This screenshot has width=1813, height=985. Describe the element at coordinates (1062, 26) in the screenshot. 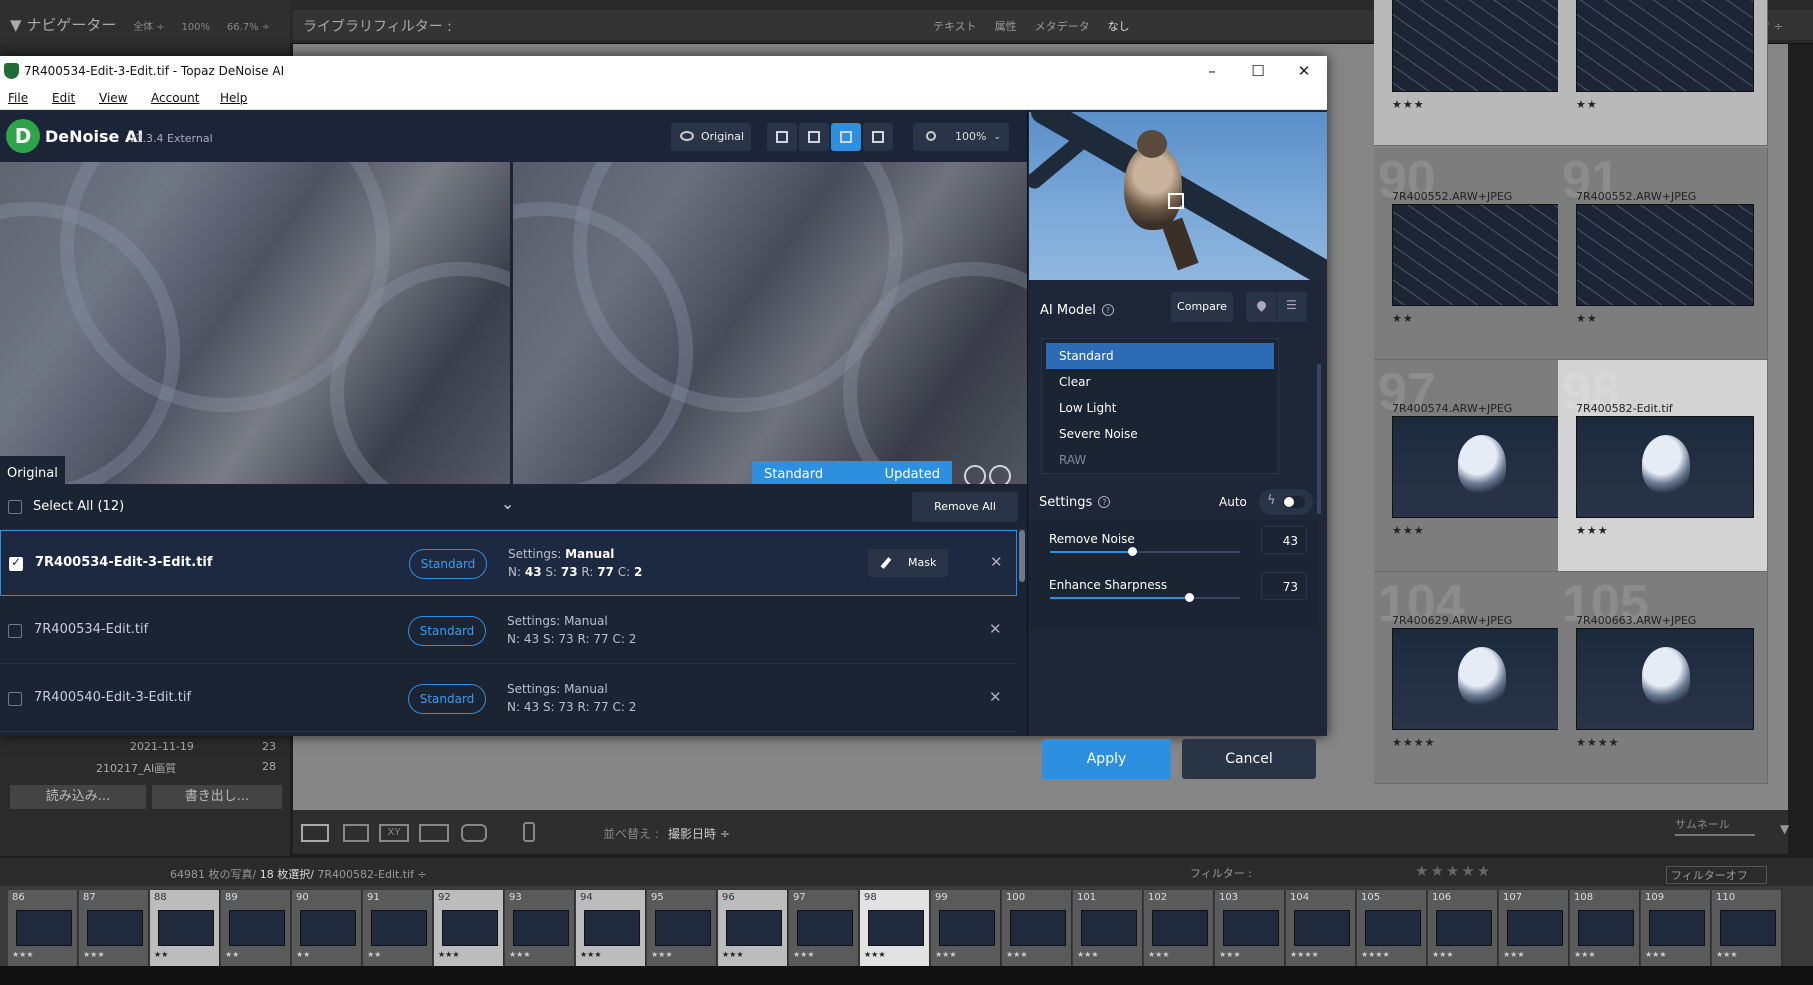

I see `filter-option: メタデータ` at that location.